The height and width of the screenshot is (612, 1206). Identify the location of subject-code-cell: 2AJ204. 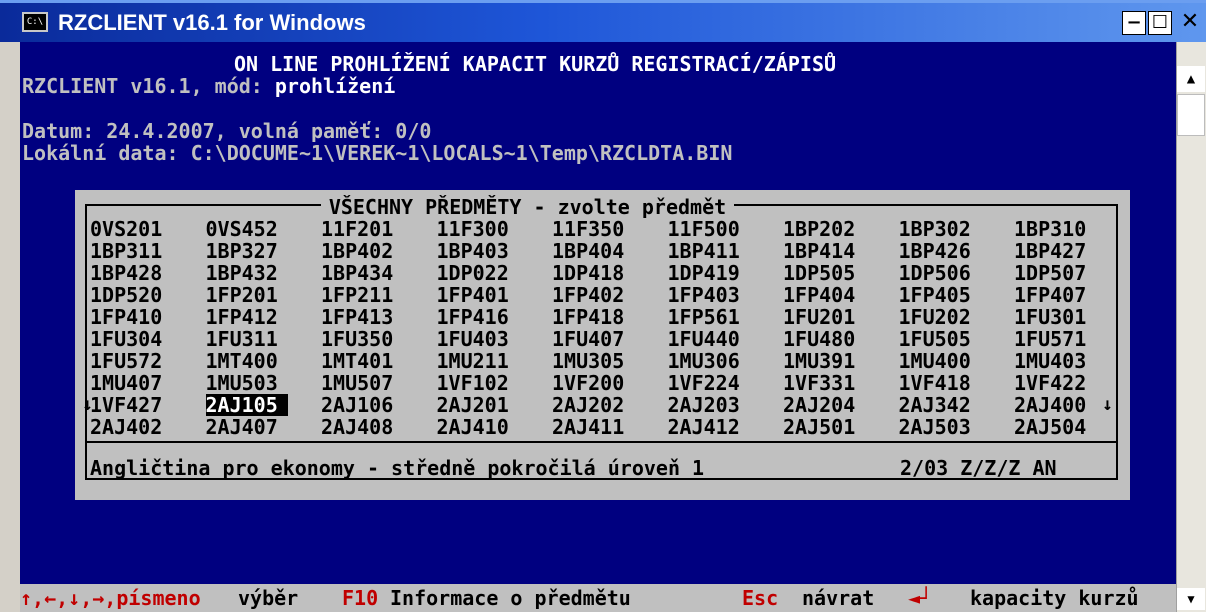
(838, 405).